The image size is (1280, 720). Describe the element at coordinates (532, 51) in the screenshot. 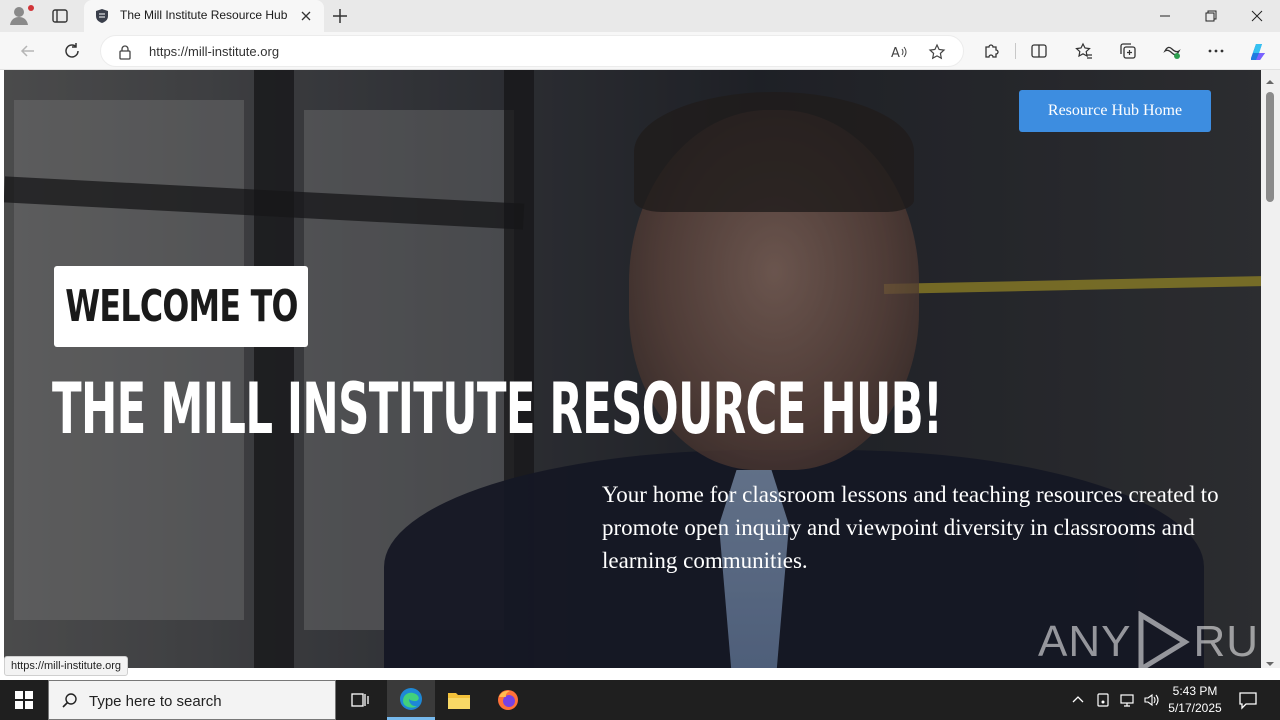

I see `address-bar: https://mill-institute.org A` at that location.